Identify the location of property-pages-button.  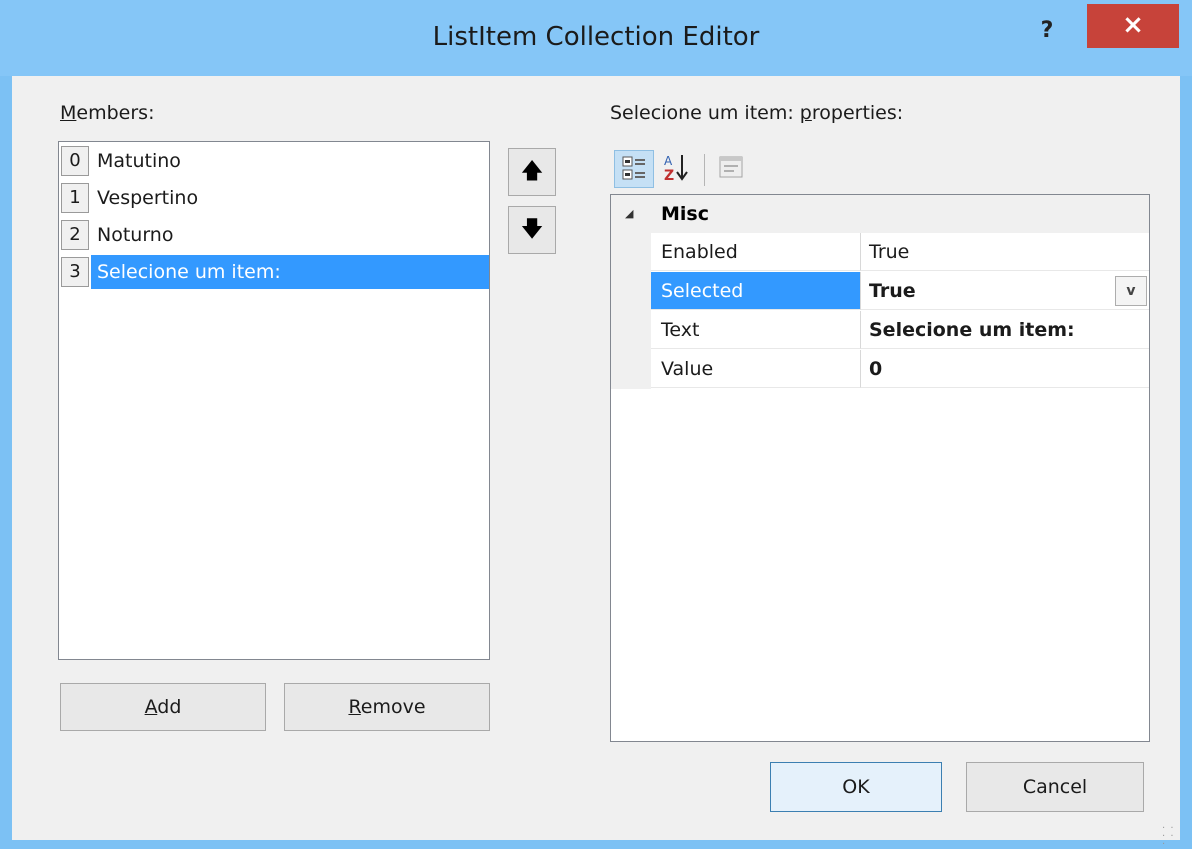
(732, 169).